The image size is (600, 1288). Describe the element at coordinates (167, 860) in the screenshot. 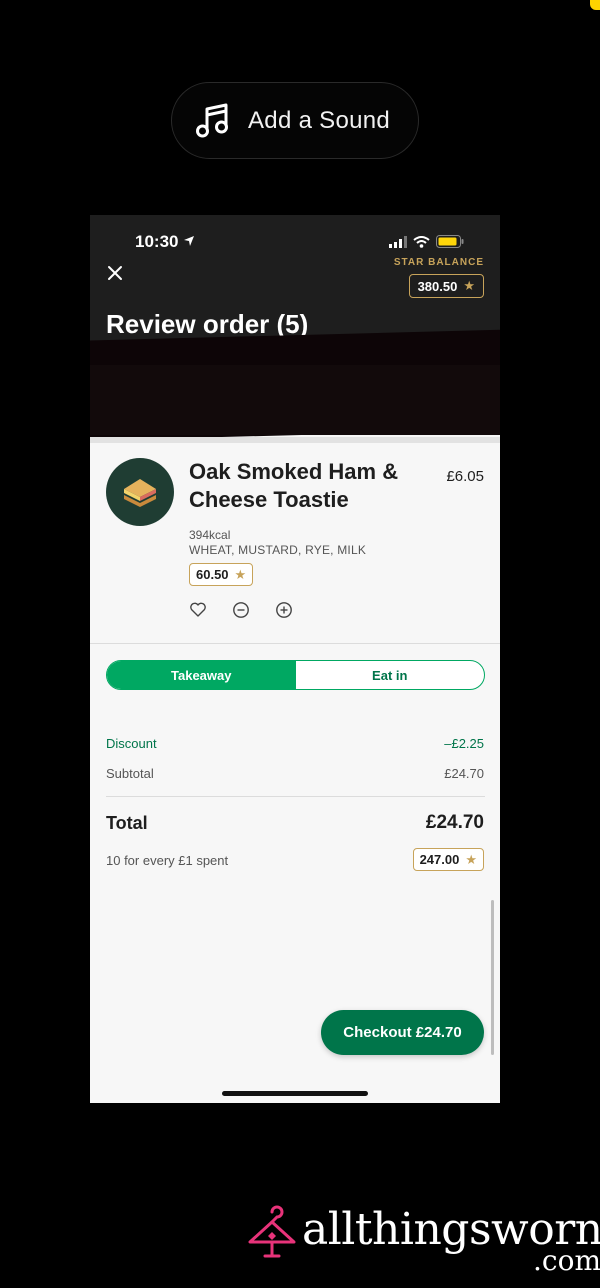

I see `earn-rate-label: 10 for every £1 spent` at that location.